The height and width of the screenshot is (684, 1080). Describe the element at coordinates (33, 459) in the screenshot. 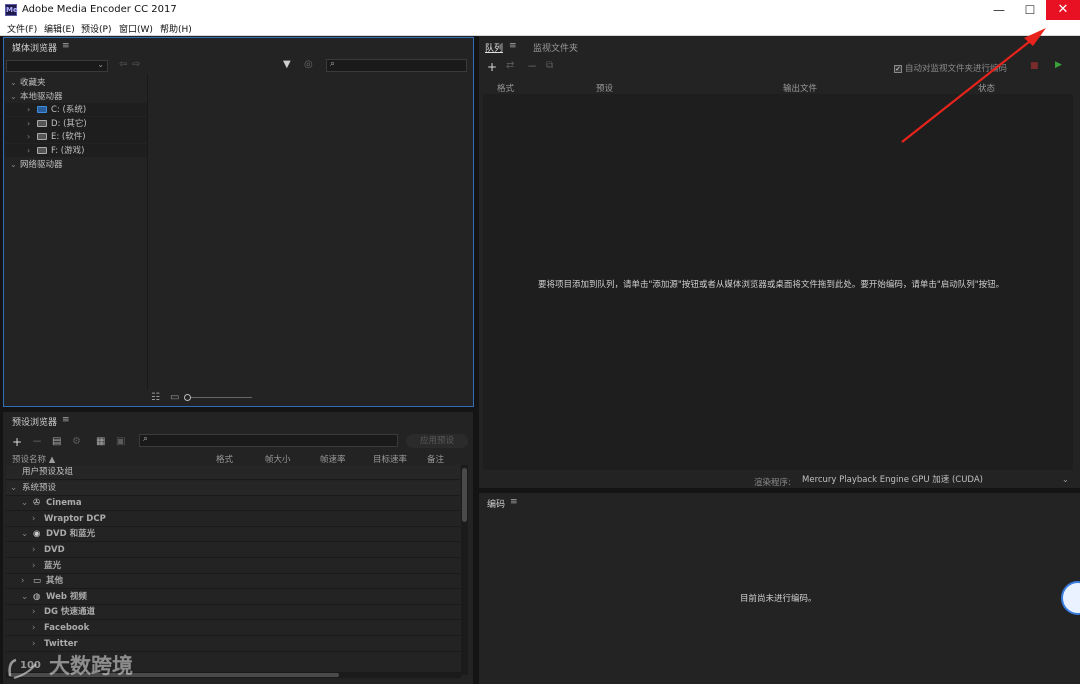

I see `preset-column-name: 预设名称 ▲` at that location.